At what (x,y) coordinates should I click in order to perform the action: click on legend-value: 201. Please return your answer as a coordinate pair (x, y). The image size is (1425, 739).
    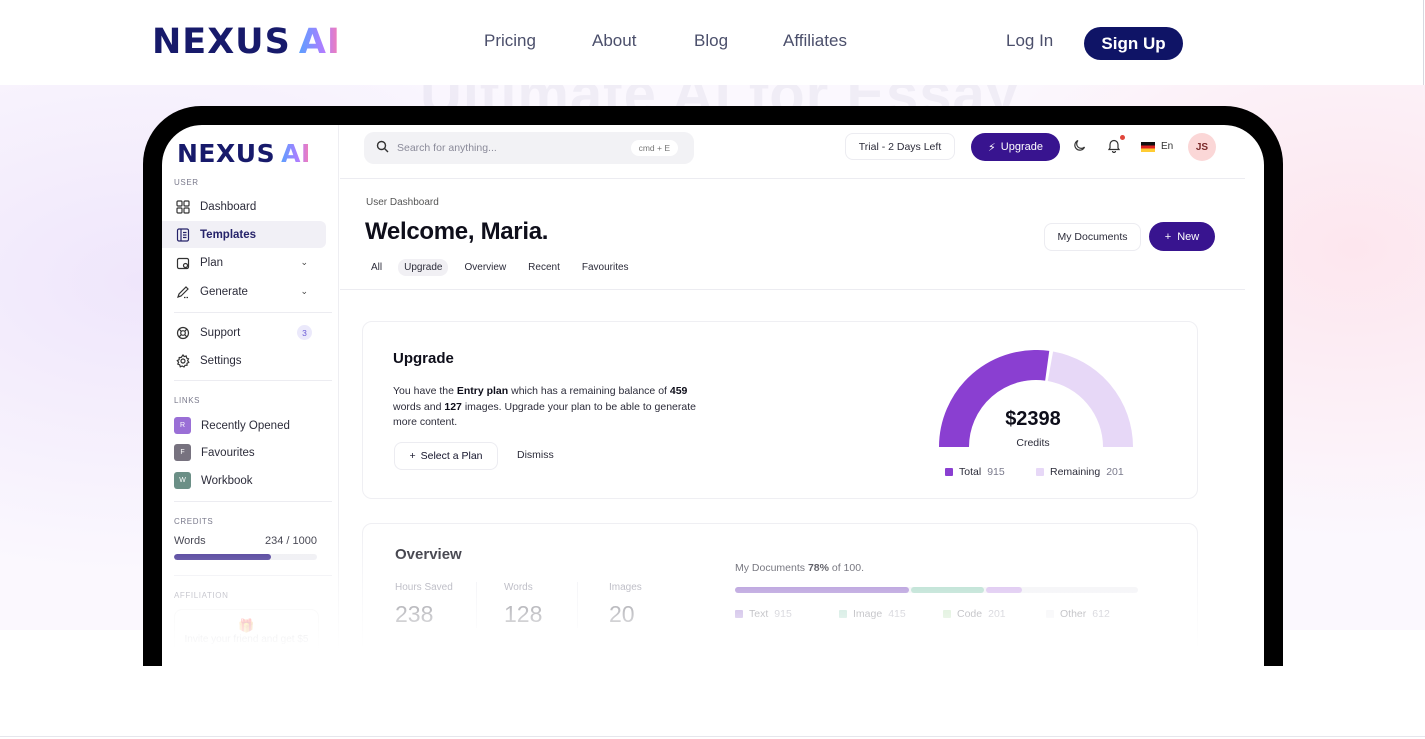
    Looking at the image, I should click on (997, 614).